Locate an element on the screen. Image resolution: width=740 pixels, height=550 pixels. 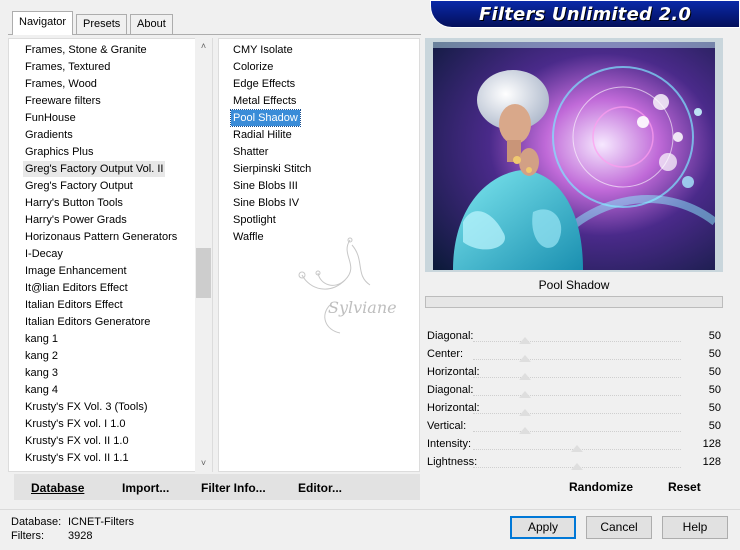
category-scrollbar: ˄ ˅ is located at coordinates (203, 255).